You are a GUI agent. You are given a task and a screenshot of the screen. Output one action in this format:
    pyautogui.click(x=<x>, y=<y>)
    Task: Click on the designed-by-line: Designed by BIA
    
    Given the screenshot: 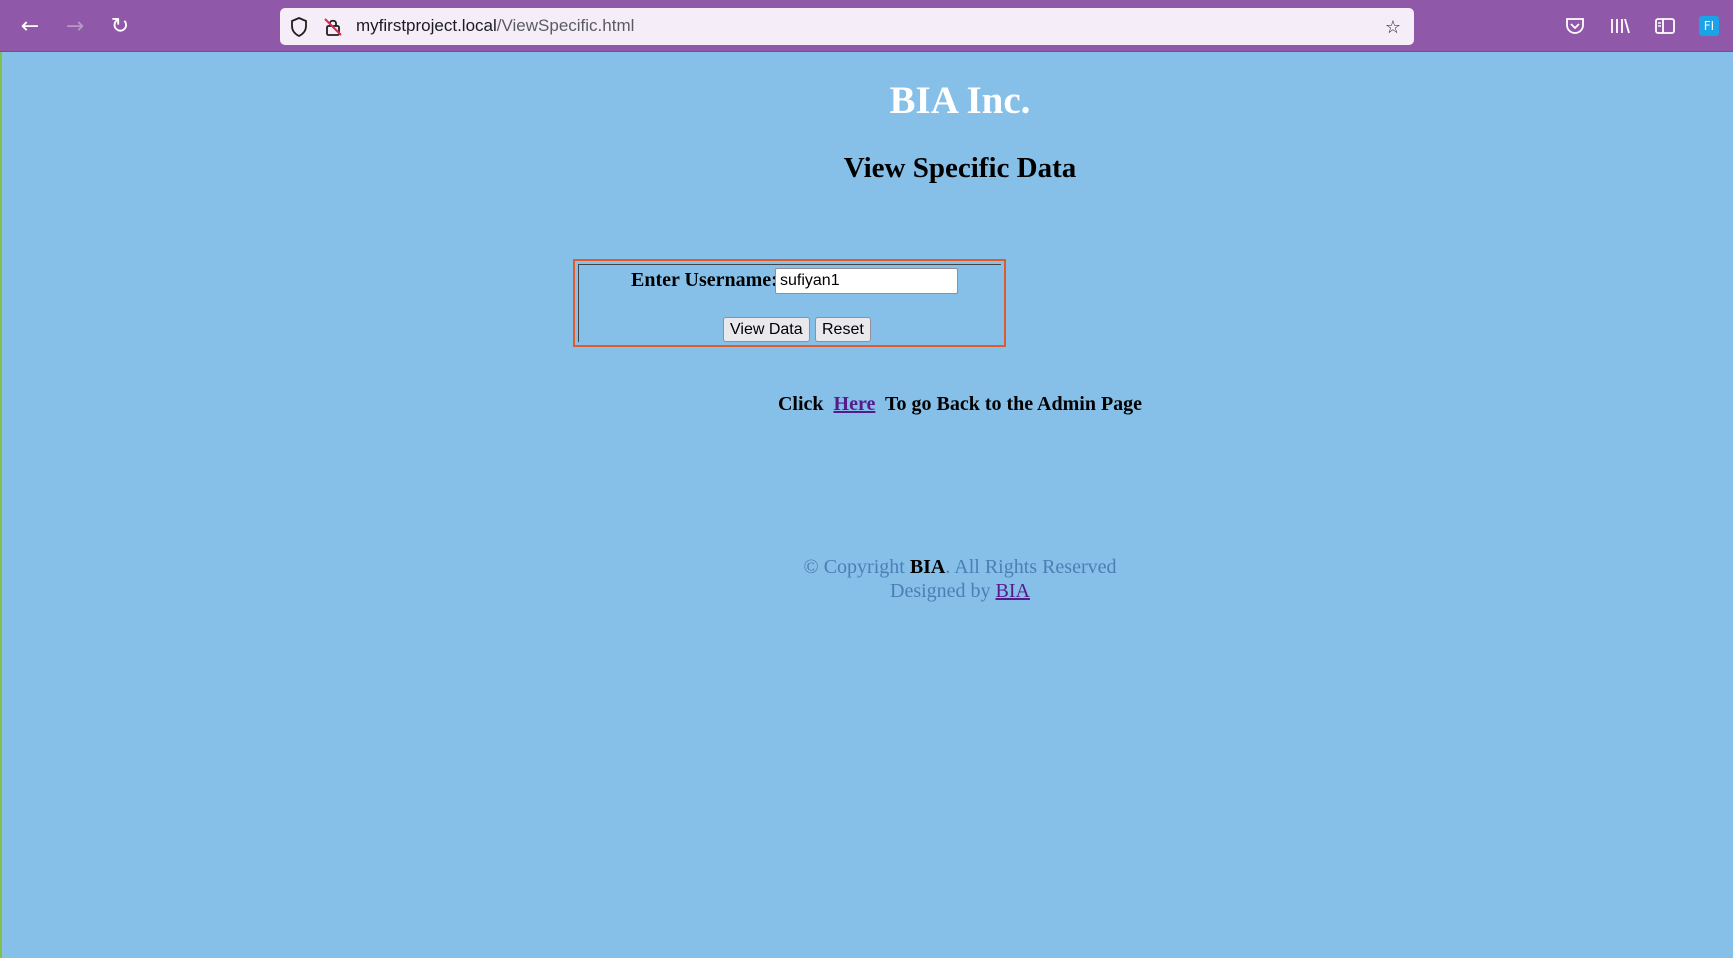 What is the action you would take?
    pyautogui.click(x=866, y=591)
    